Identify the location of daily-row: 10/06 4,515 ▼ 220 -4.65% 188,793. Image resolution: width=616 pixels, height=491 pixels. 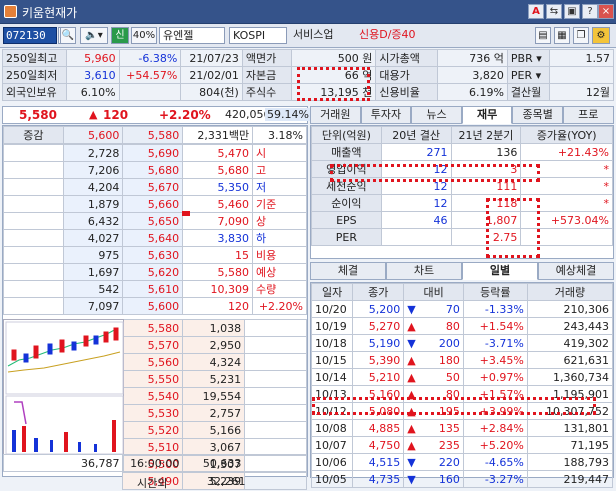
(462, 462).